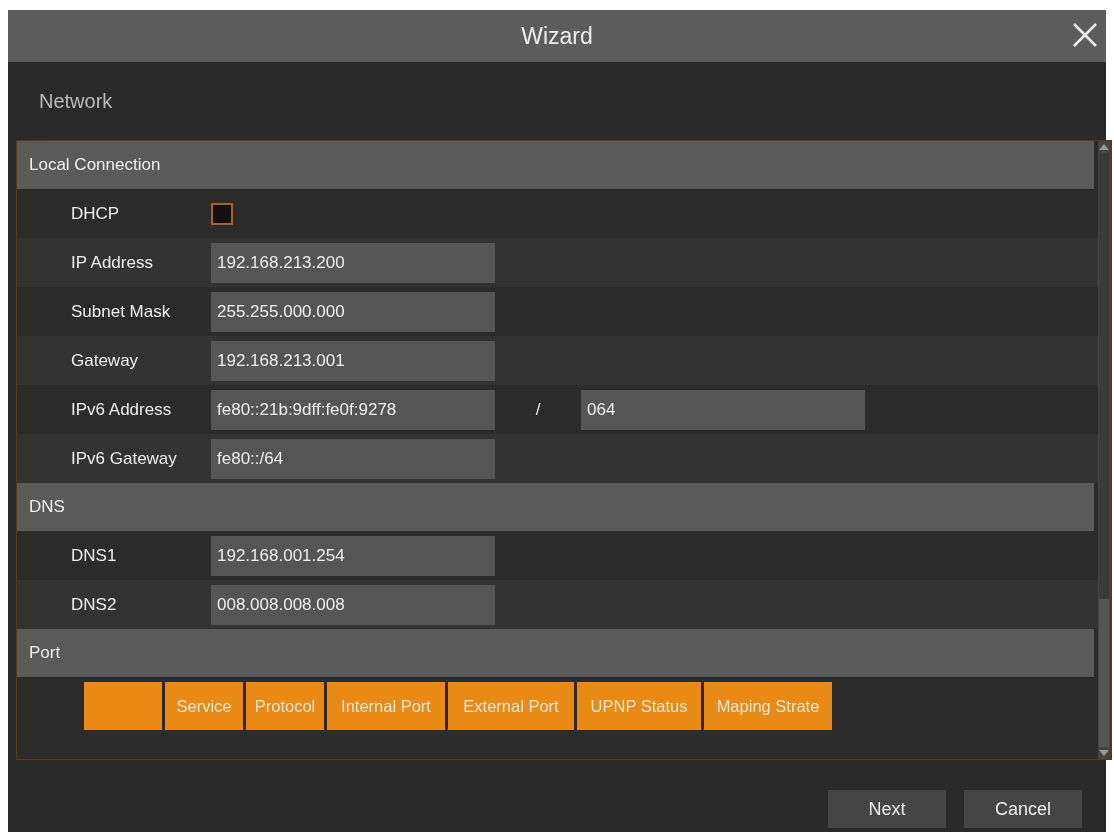  Describe the element at coordinates (124, 458) in the screenshot. I see `field-label: IPv6 Gateway` at that location.